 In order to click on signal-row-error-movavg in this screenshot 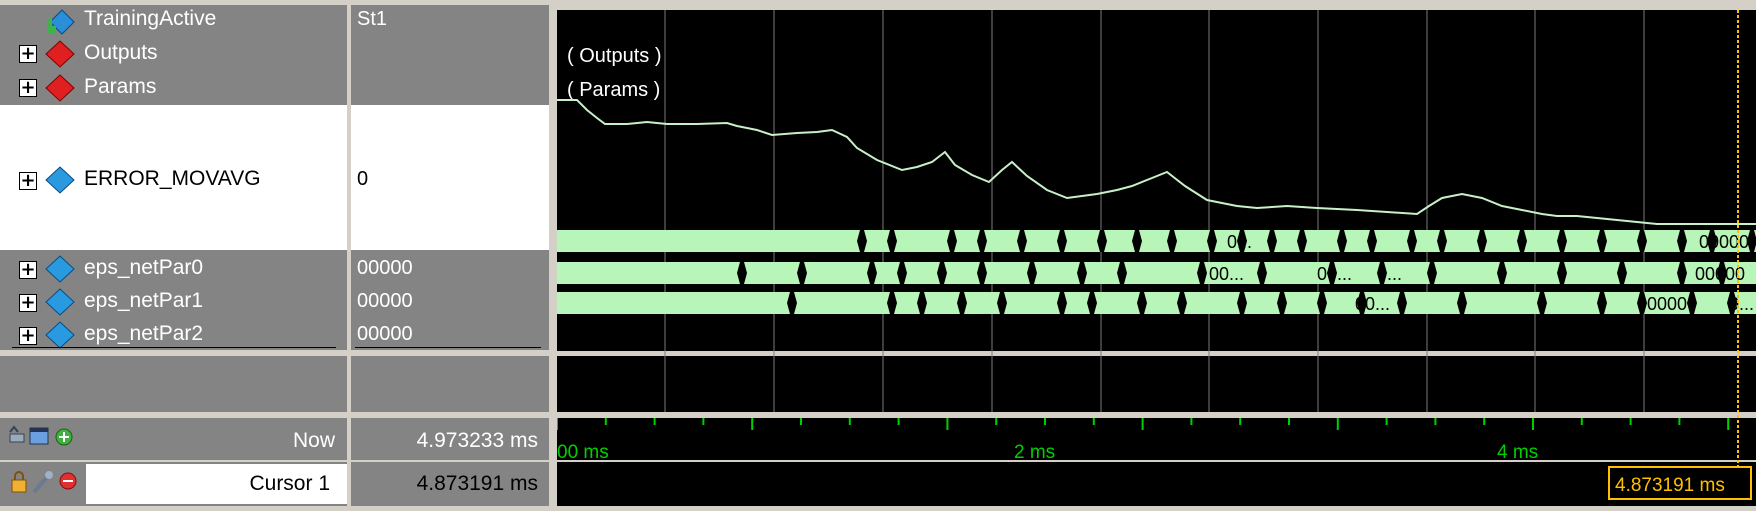, I will do `click(276, 177)`.